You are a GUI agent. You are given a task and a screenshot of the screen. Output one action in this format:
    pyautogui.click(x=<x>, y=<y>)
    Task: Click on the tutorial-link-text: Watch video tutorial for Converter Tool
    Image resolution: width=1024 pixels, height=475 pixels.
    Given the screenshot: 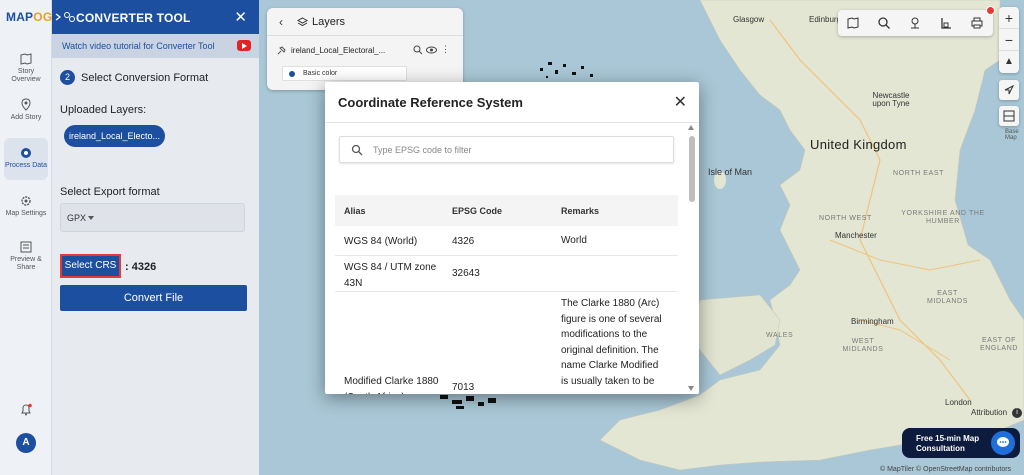 What is the action you would take?
    pyautogui.click(x=138, y=46)
    